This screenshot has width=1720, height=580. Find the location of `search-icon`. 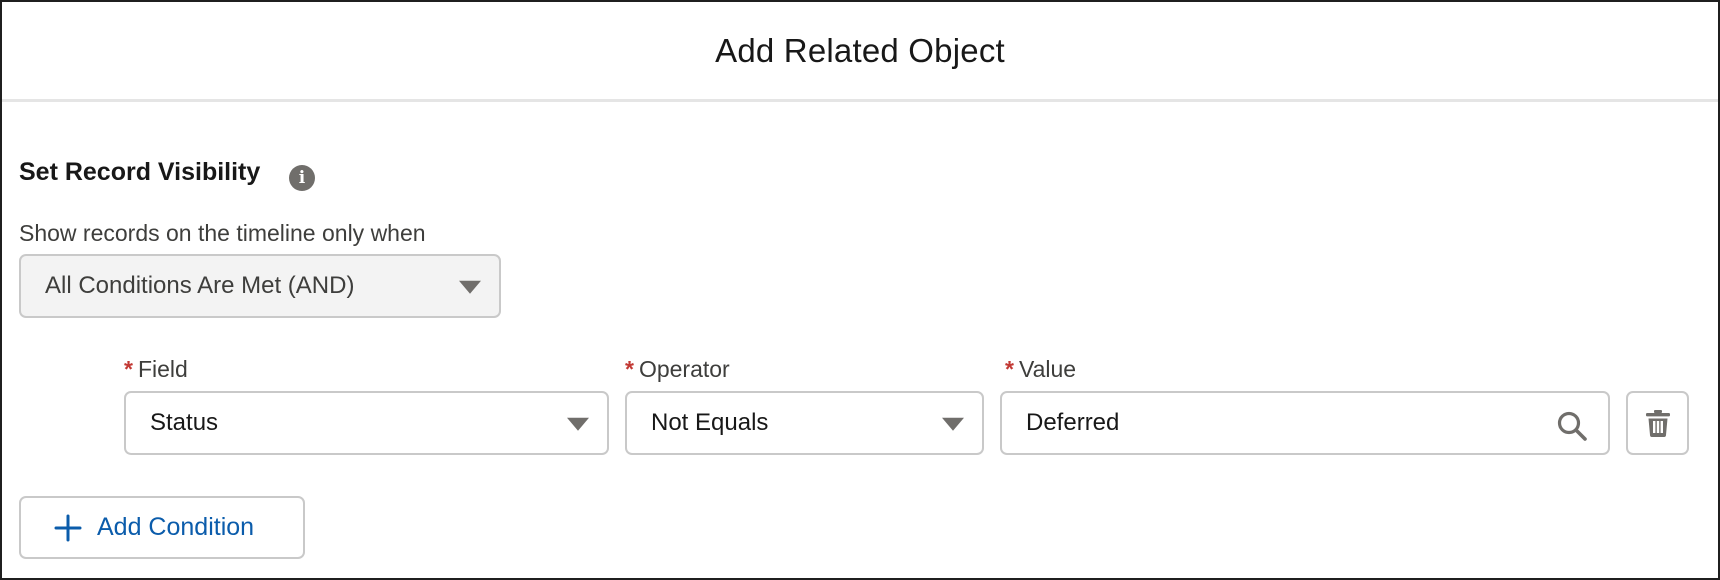

search-icon is located at coordinates (1572, 426).